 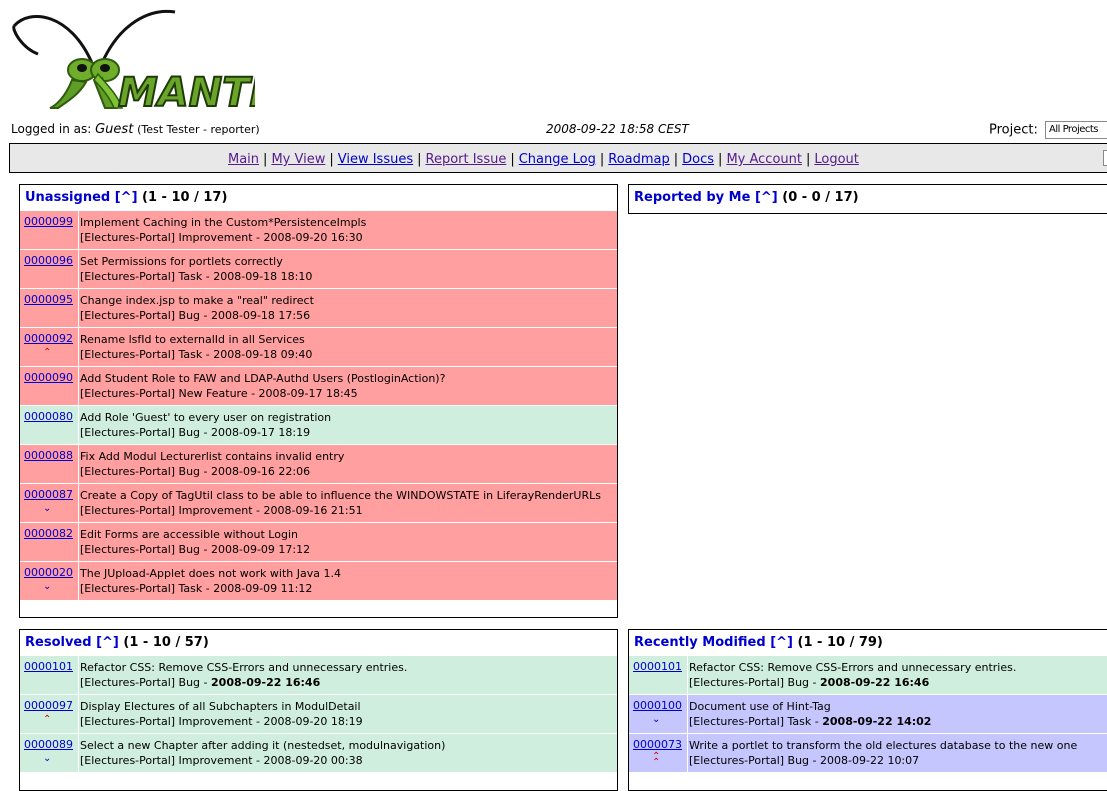 What do you see at coordinates (756, 721) in the screenshot?
I see `issue-meta: [Electures-Portal] Task -` at bounding box center [756, 721].